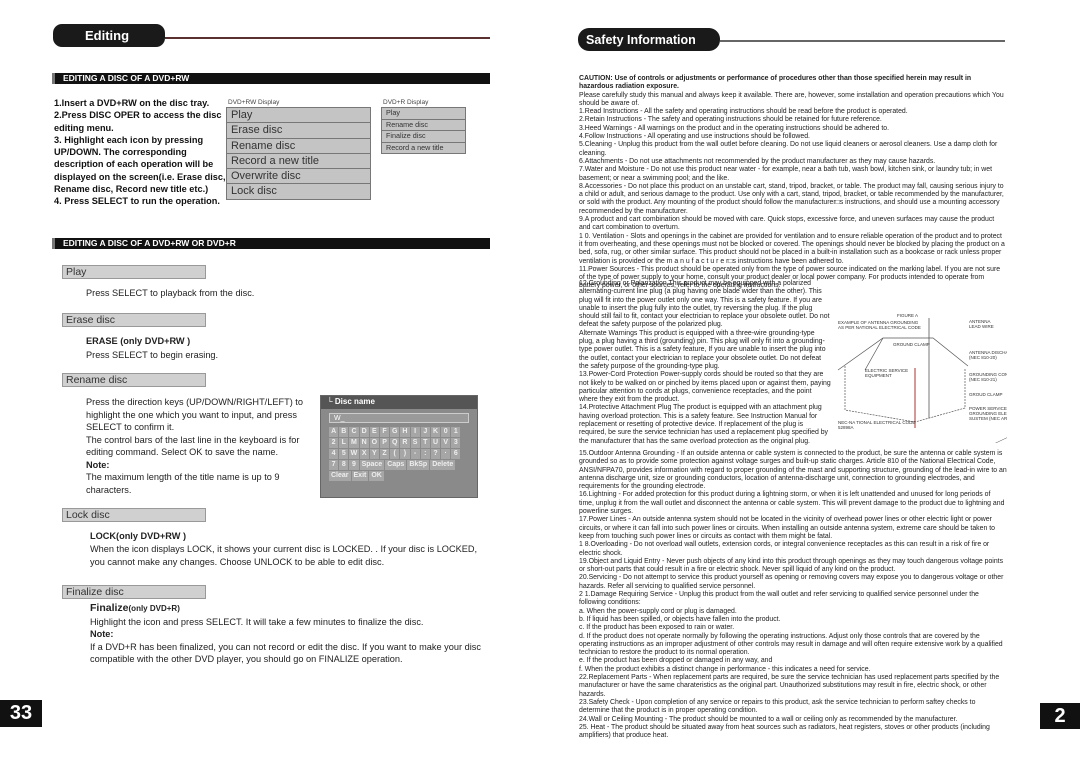 Image resolution: width=1080 pixels, height=763 pixels. Describe the element at coordinates (354, 432) in the screenshot. I see `keyboard-key: C` at that location.